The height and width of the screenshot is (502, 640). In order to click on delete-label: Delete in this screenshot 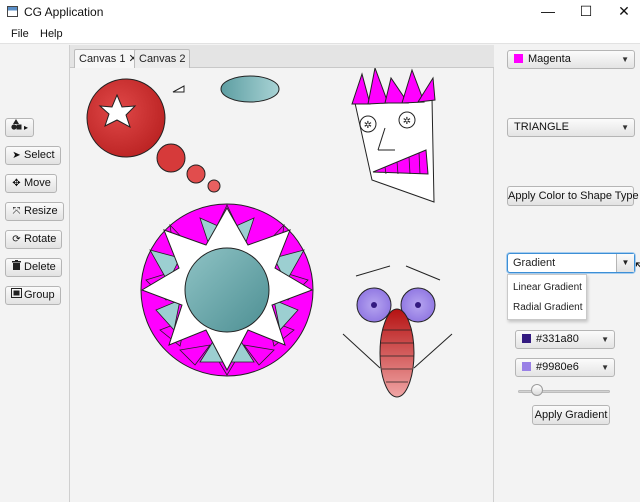, I will do `click(40, 267)`.